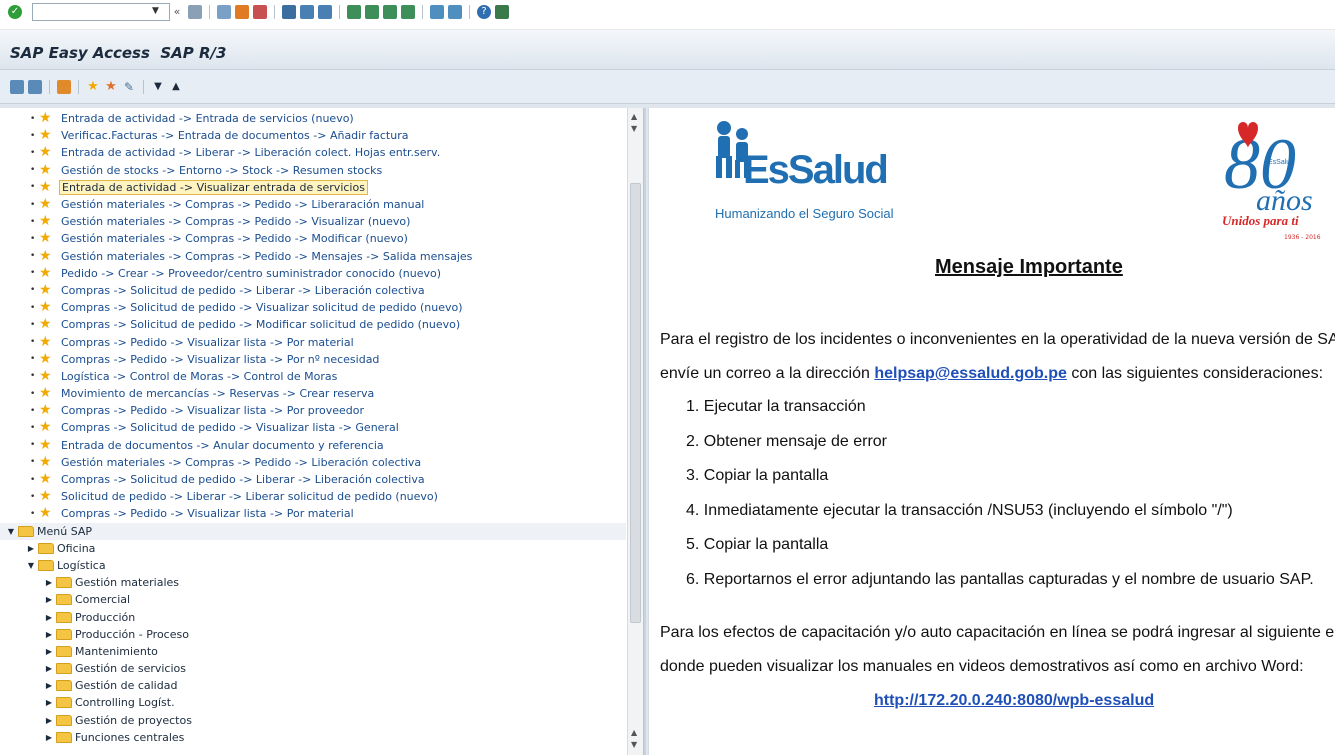 Image resolution: width=1335 pixels, height=755 pixels. I want to click on new-session-icon, so click(437, 12).